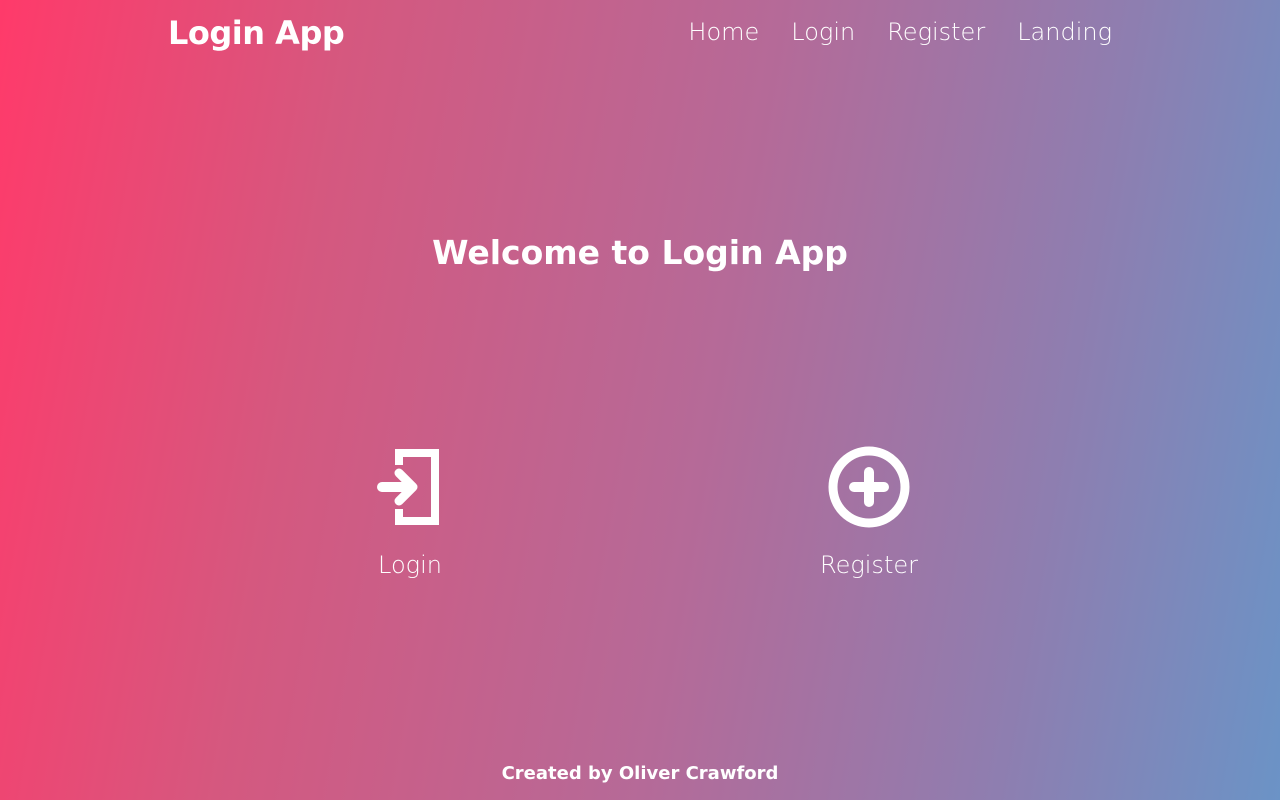  What do you see at coordinates (869, 487) in the screenshot?
I see `plus-circle-icon` at bounding box center [869, 487].